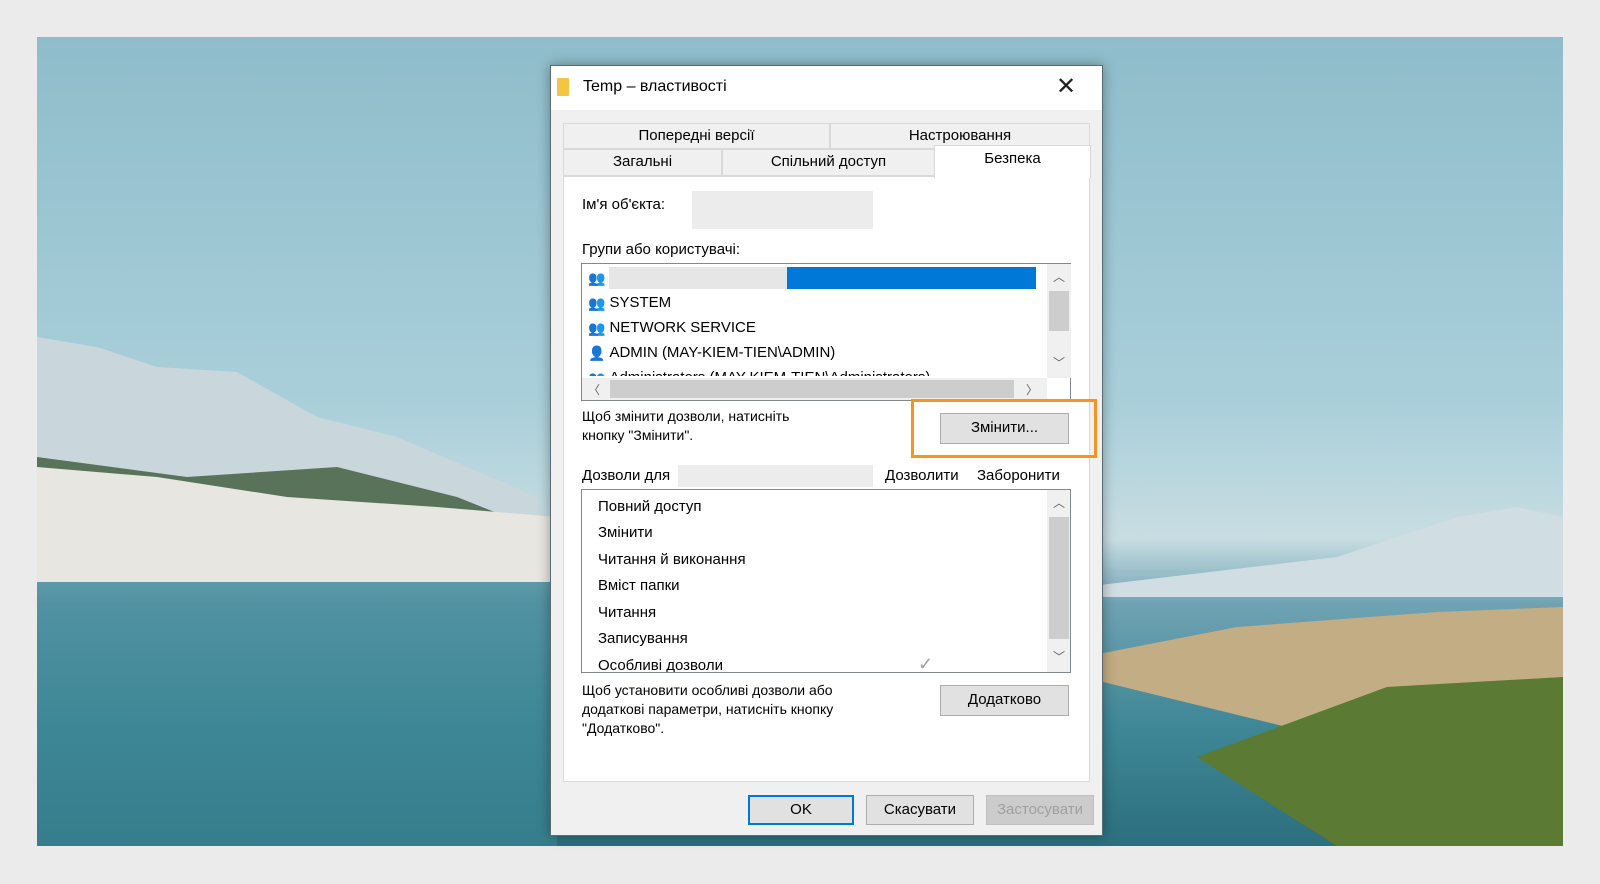 This screenshot has height=884, width=1600. Describe the element at coordinates (682, 327) in the screenshot. I see `user-name: NETWORK SERVICE` at that location.